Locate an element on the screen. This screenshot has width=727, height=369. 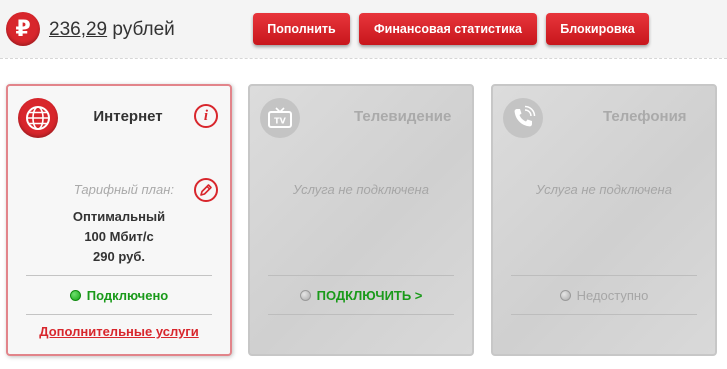
financial-stats-button: Финансовая статистика is located at coordinates (448, 29).